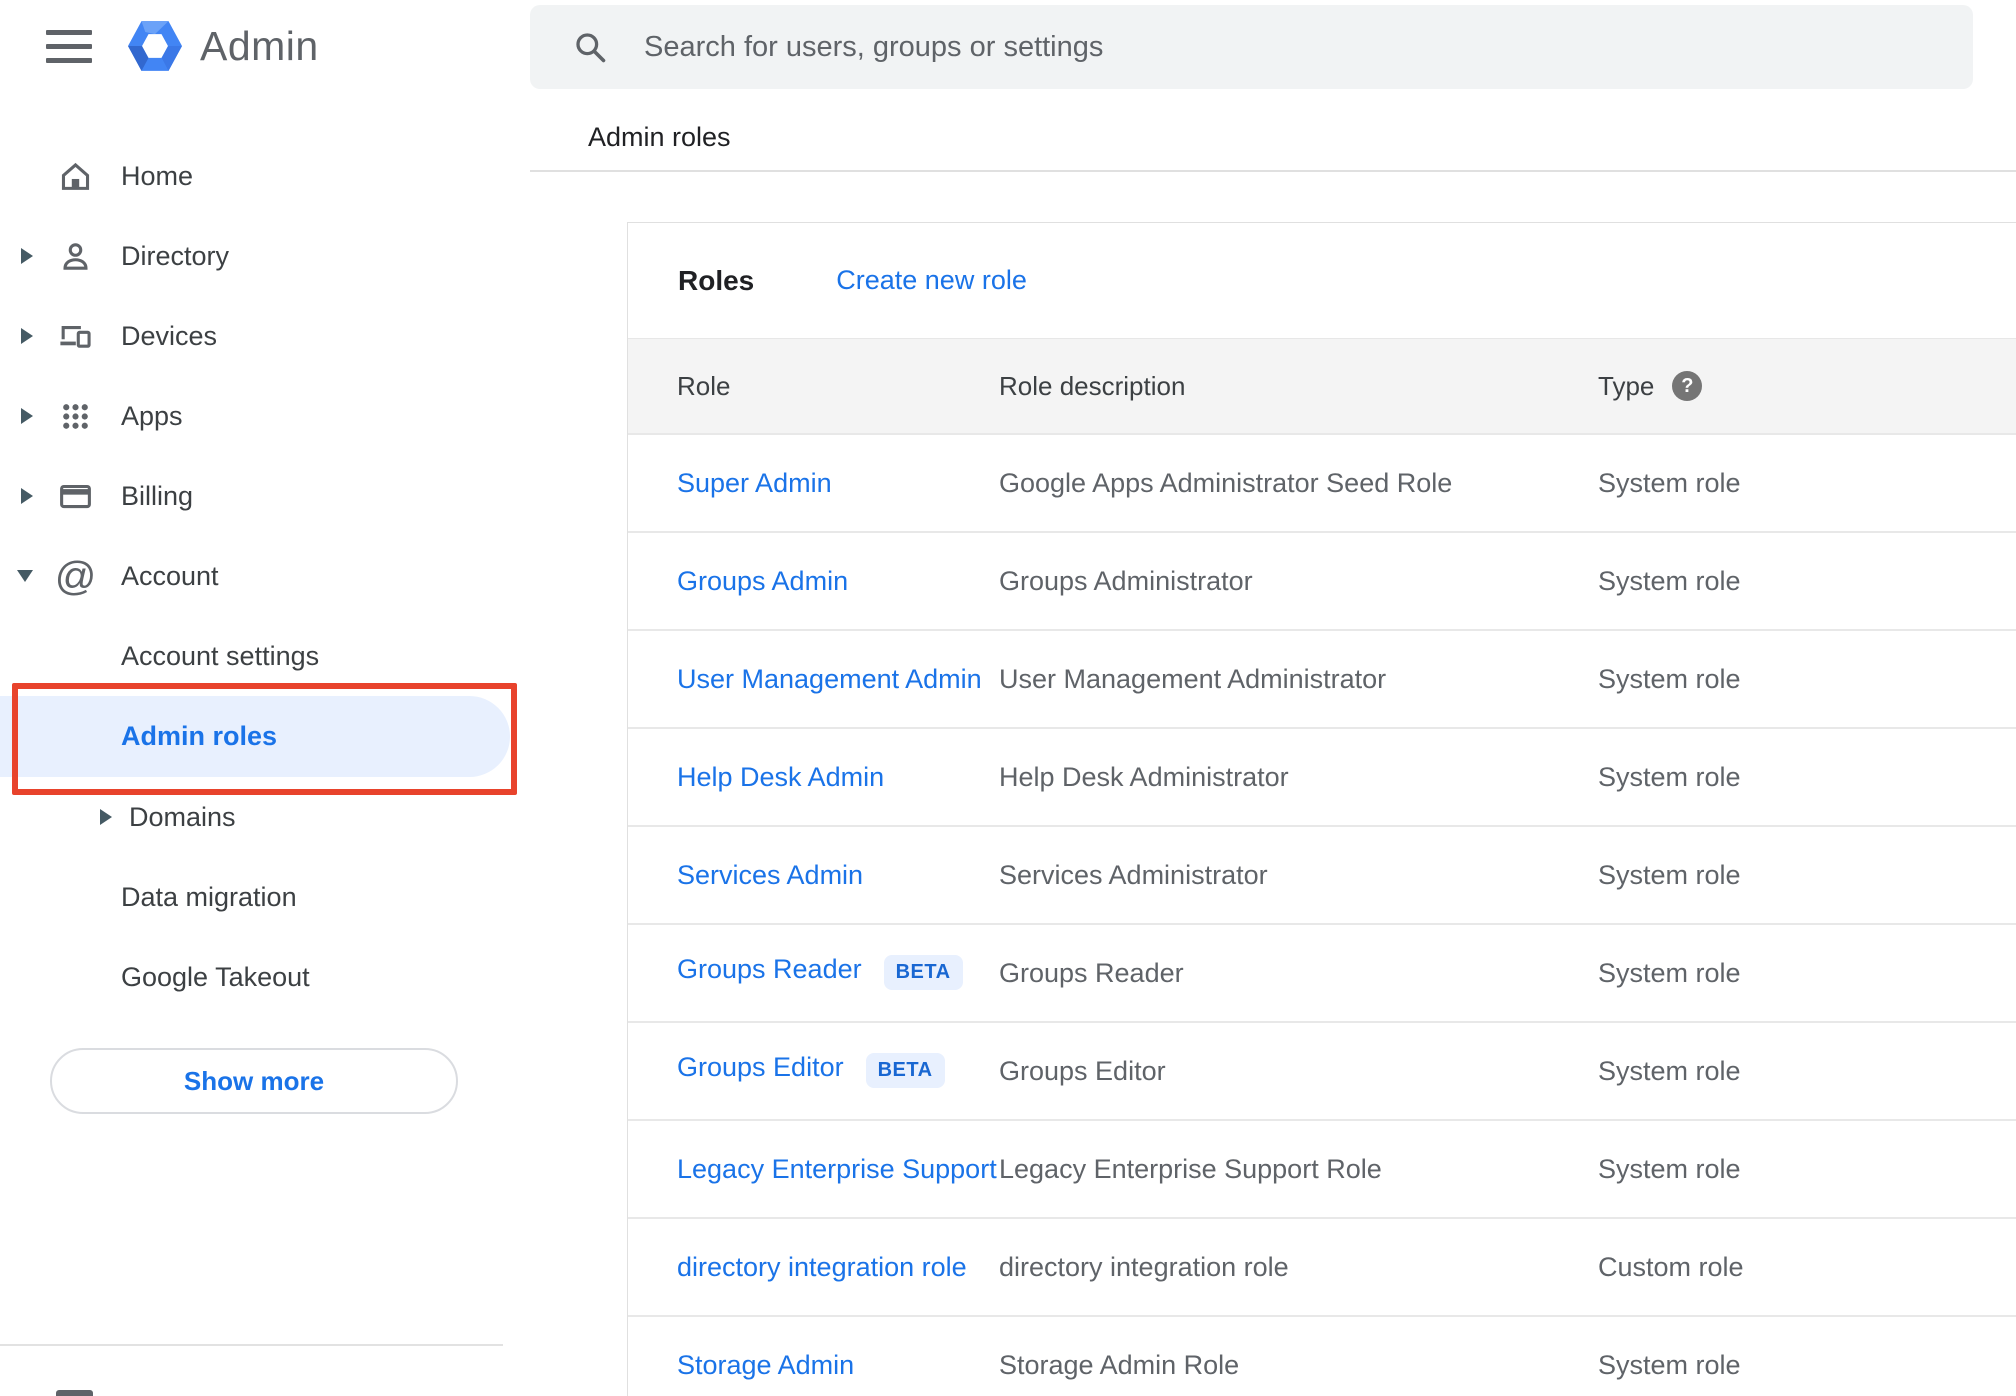  What do you see at coordinates (1671, 1266) in the screenshot?
I see `role-type: Custom role` at bounding box center [1671, 1266].